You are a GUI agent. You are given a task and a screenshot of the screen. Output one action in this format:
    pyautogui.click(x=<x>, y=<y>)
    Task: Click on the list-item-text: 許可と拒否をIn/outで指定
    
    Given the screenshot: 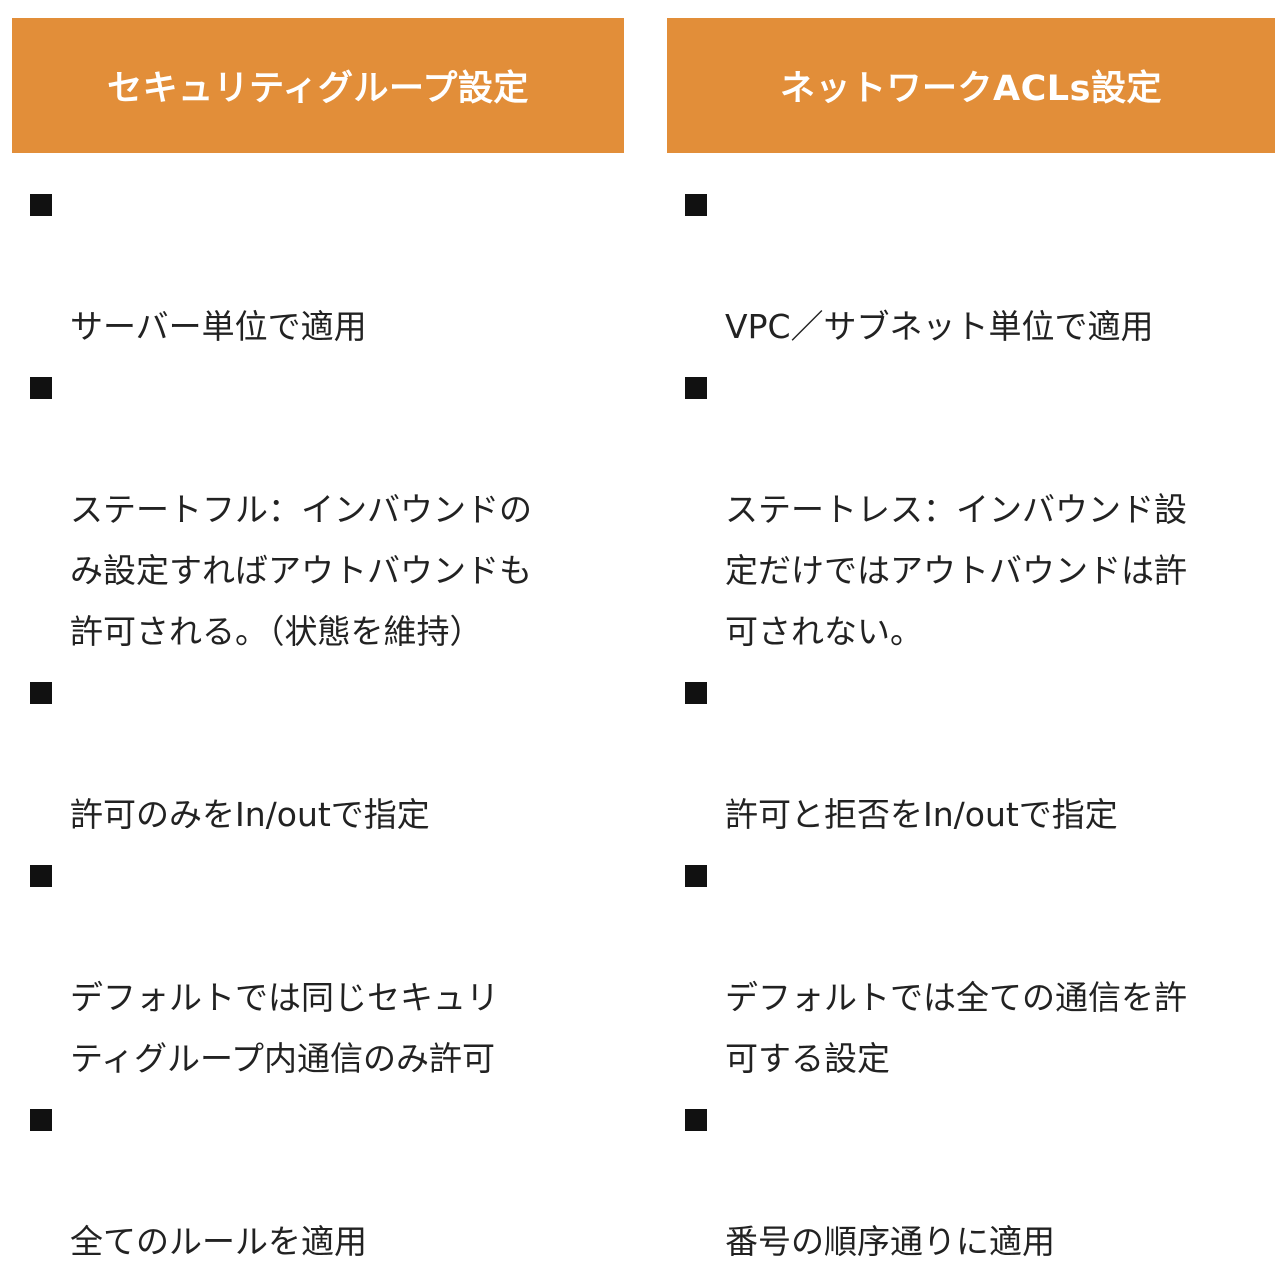 What is the action you would take?
    pyautogui.click(x=921, y=814)
    